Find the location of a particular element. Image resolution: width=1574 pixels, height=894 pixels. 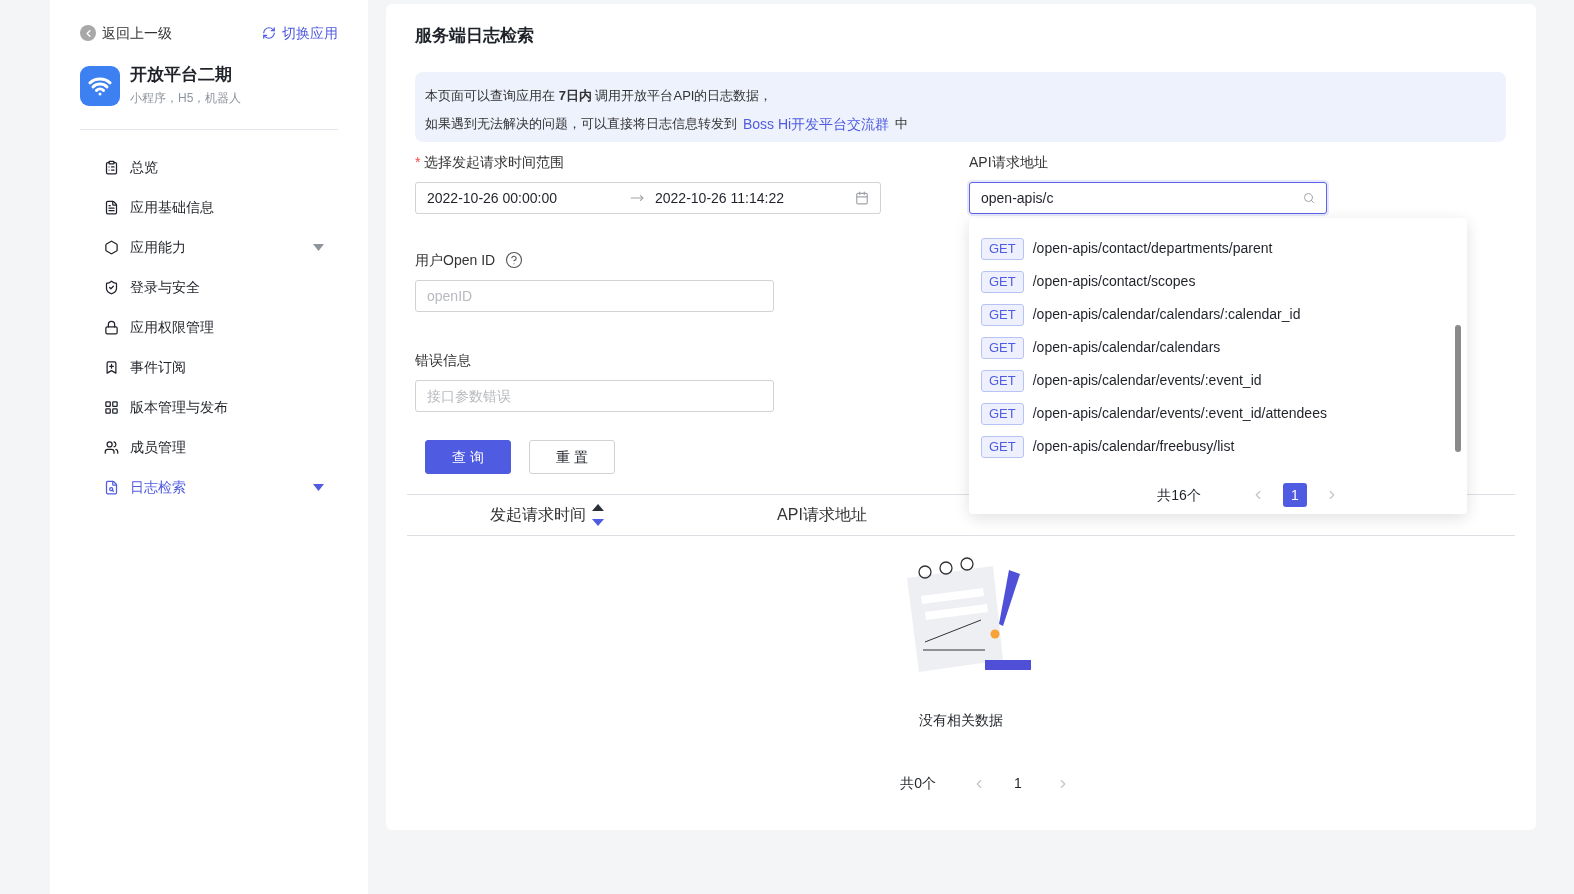

app-subtitle: 小程序，H5，机器人 is located at coordinates (186, 98).